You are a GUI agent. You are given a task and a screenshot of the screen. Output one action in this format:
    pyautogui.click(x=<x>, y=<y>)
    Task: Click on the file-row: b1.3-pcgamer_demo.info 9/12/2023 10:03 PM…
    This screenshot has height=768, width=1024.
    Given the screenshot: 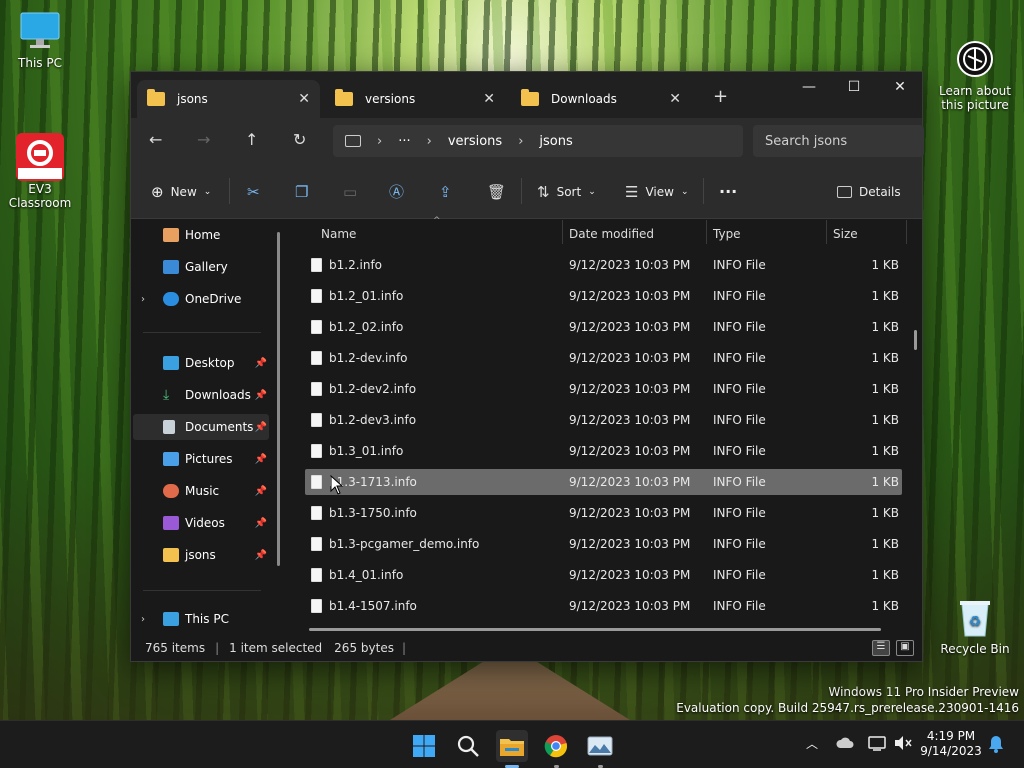 What is the action you would take?
    pyautogui.click(x=603, y=544)
    